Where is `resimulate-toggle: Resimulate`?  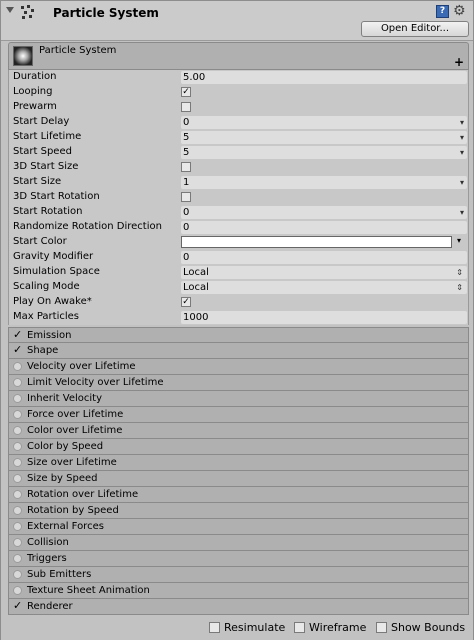
resimulate-toggle: Resimulate is located at coordinates (247, 627).